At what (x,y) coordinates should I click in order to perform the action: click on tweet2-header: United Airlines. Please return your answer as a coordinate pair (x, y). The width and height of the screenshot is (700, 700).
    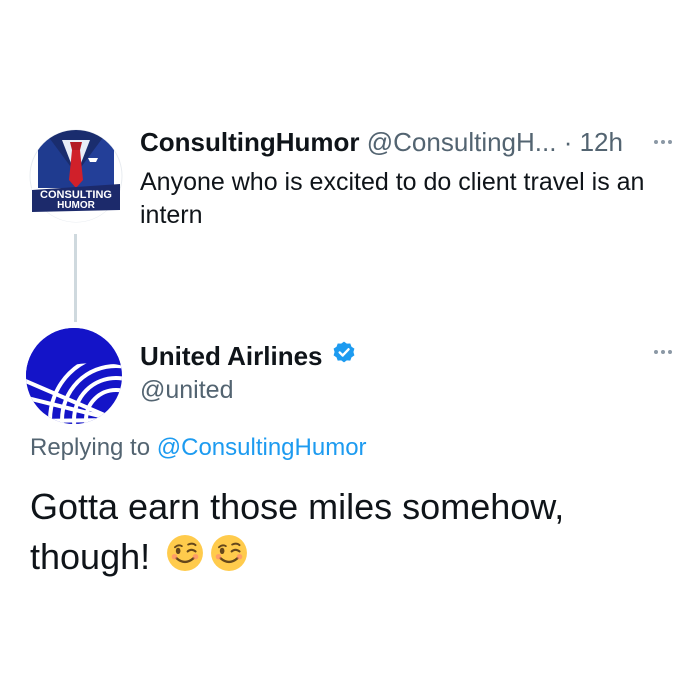
    Looking at the image, I should click on (248, 356).